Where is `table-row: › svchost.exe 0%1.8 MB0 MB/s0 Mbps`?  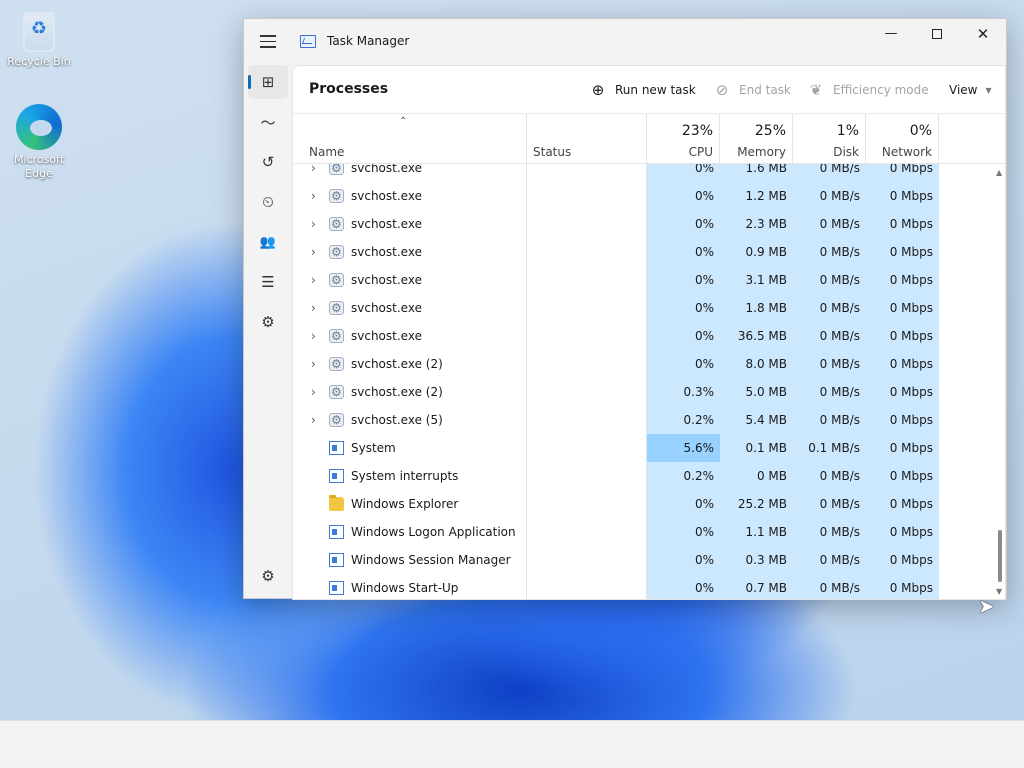
table-row: › svchost.exe 0%1.8 MB0 MB/s0 Mbps is located at coordinates (643, 308).